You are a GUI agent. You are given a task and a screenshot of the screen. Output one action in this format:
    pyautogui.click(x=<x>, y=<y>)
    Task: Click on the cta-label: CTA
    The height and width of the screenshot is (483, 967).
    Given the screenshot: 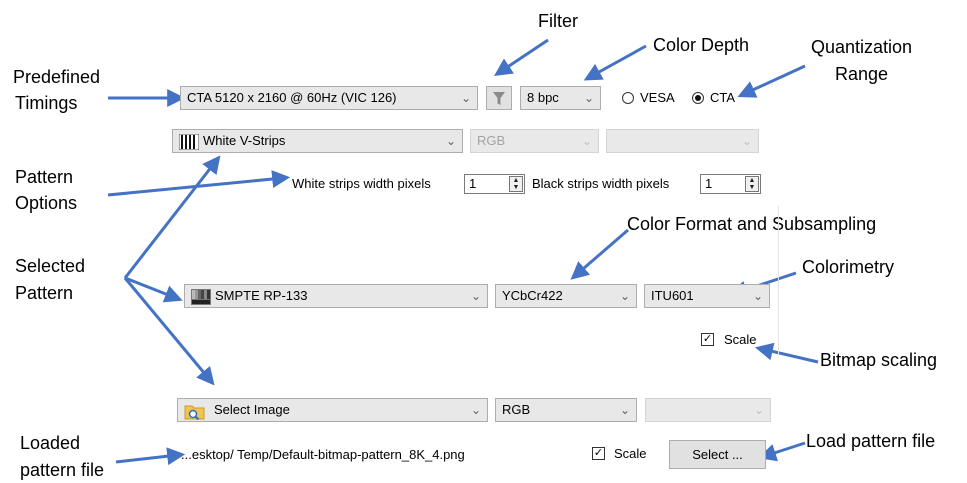 What is the action you would take?
    pyautogui.click(x=723, y=97)
    